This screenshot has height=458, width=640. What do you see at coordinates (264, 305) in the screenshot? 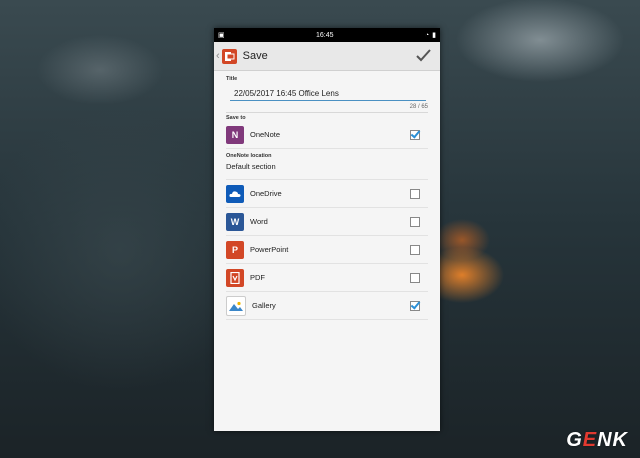
I see `option-label: Gallery` at bounding box center [264, 305].